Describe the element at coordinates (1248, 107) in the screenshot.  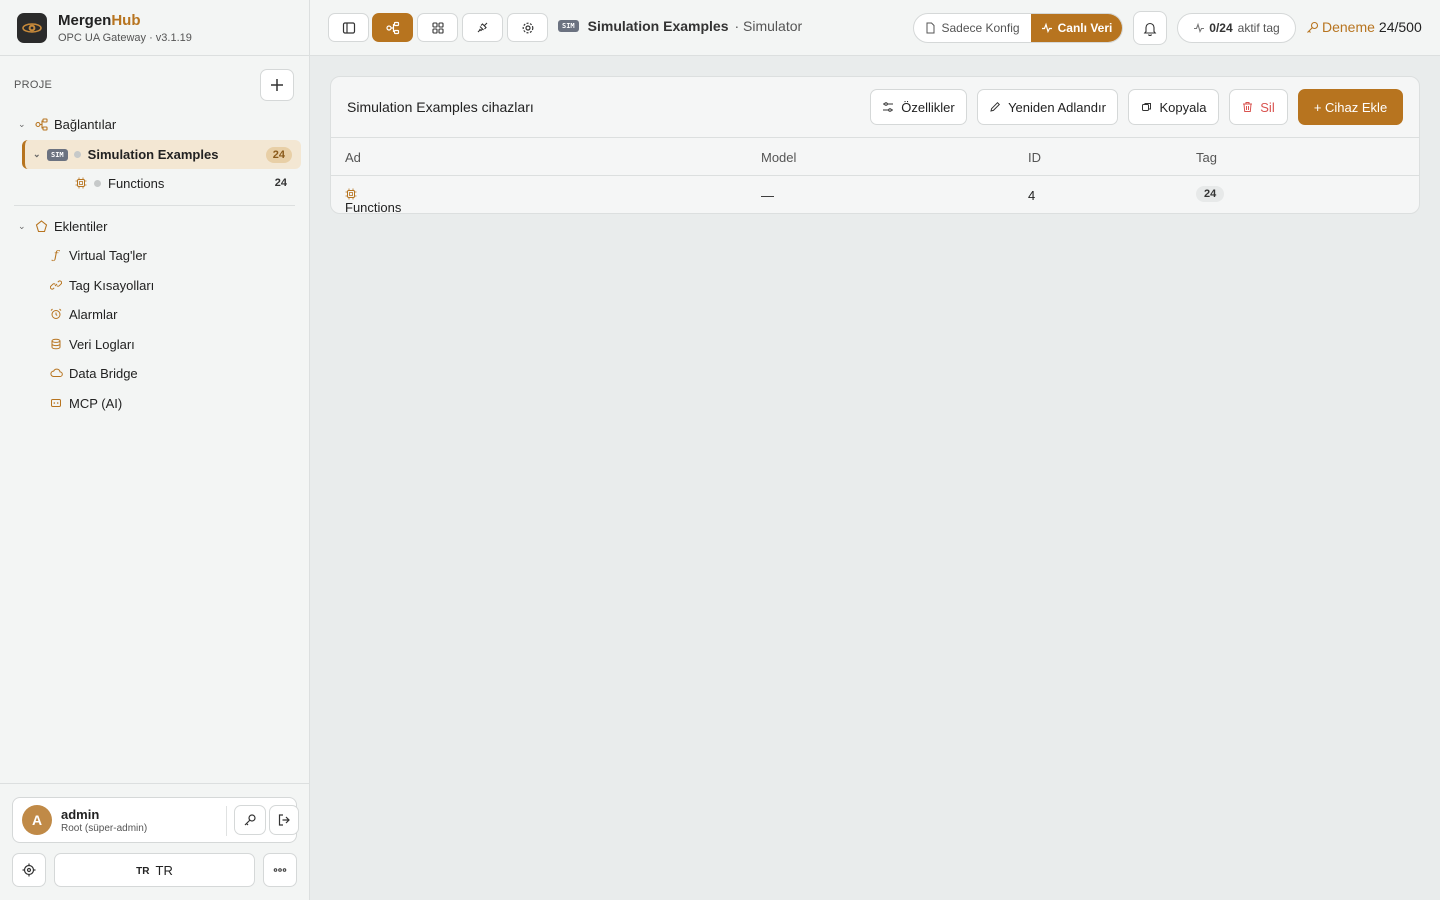
I see `trash-icon` at that location.